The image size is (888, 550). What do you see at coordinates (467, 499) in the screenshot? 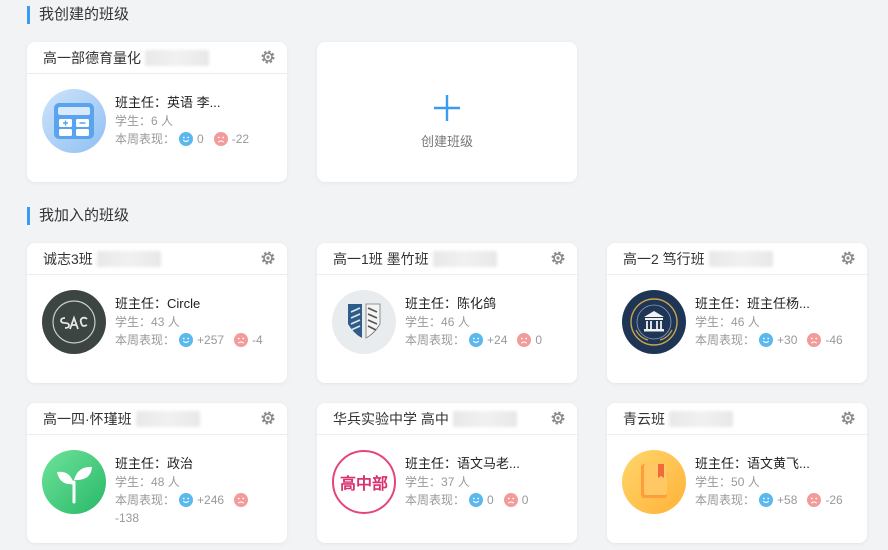
I see `weekly-performance: 本周表现： 0 0` at bounding box center [467, 499].